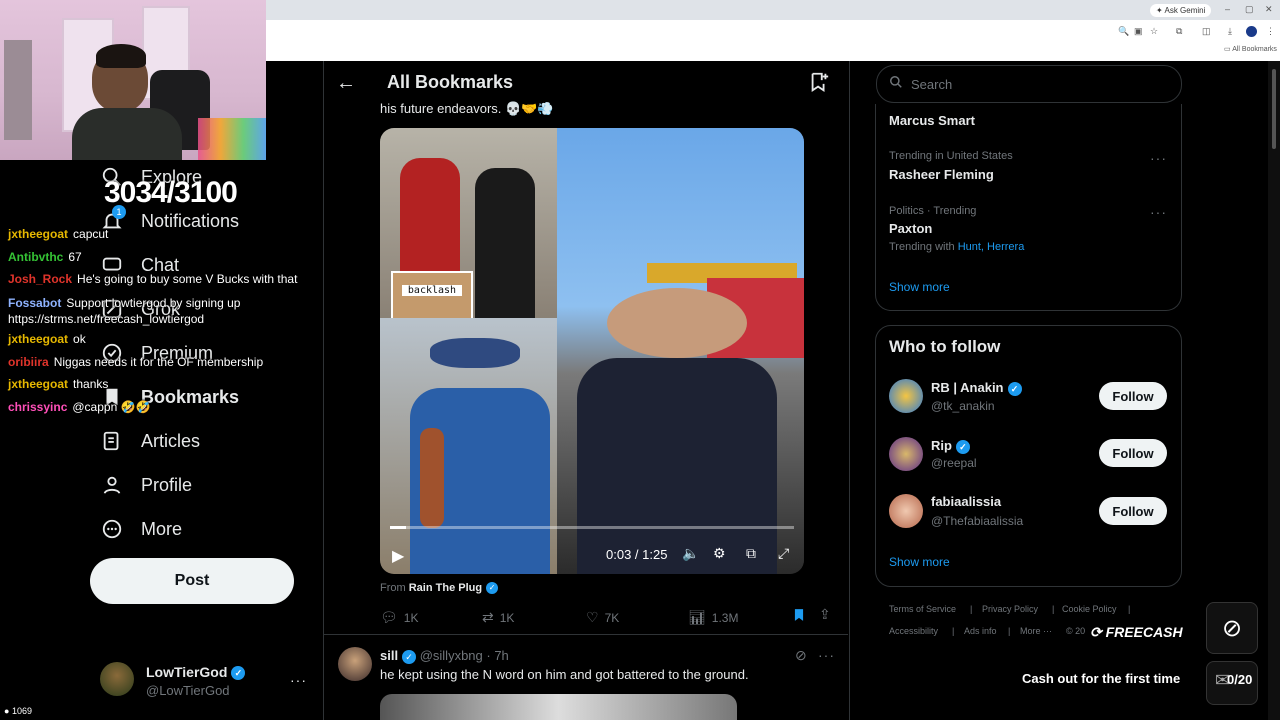 This screenshot has height=720, width=1280. What do you see at coordinates (58, 234) in the screenshot?
I see `chat-message: jxtheegoat capcut` at bounding box center [58, 234].